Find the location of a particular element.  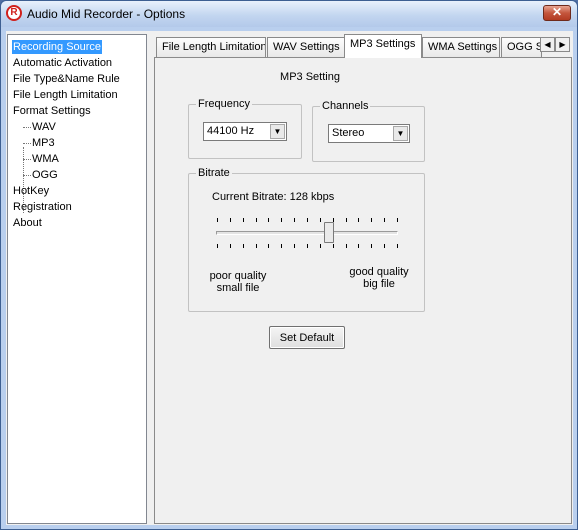

channels-select: Stereo ▼ is located at coordinates (369, 133).